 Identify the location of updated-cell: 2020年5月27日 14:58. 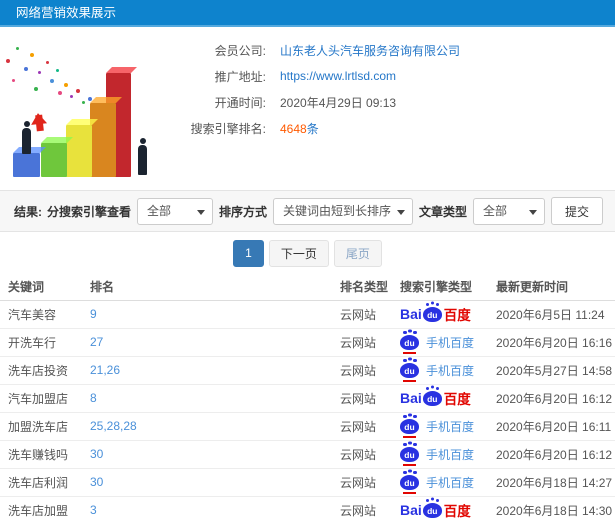
(555, 370).